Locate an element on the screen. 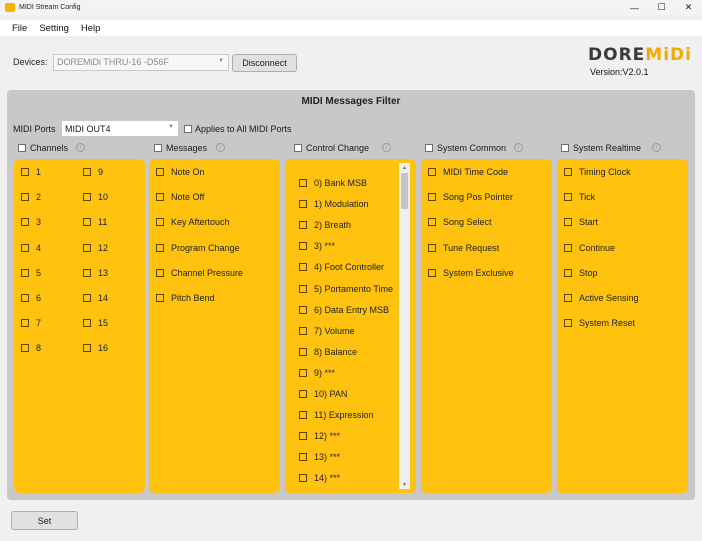  system-common-item: Song Select is located at coordinates (460, 222).